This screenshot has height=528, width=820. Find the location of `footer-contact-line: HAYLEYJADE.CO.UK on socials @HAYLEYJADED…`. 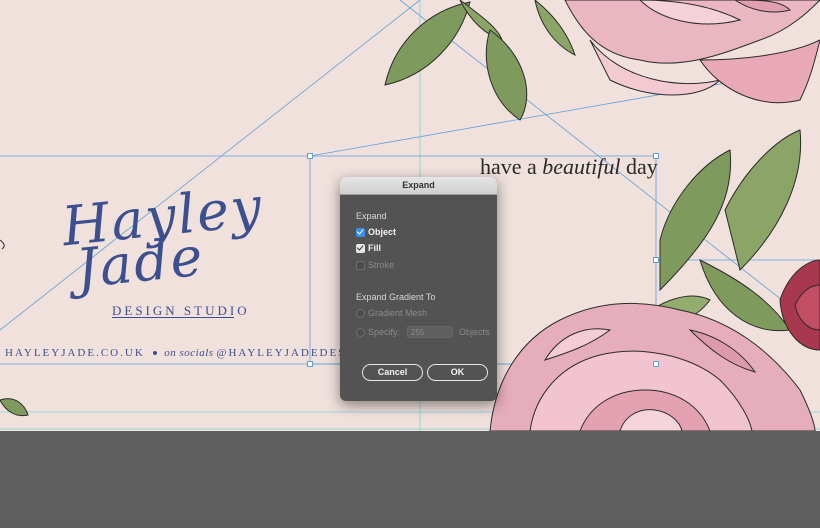

footer-contact-line: HAYLEYJADE.CO.UK on socials @HAYLEYJADED… is located at coordinates (188, 353).